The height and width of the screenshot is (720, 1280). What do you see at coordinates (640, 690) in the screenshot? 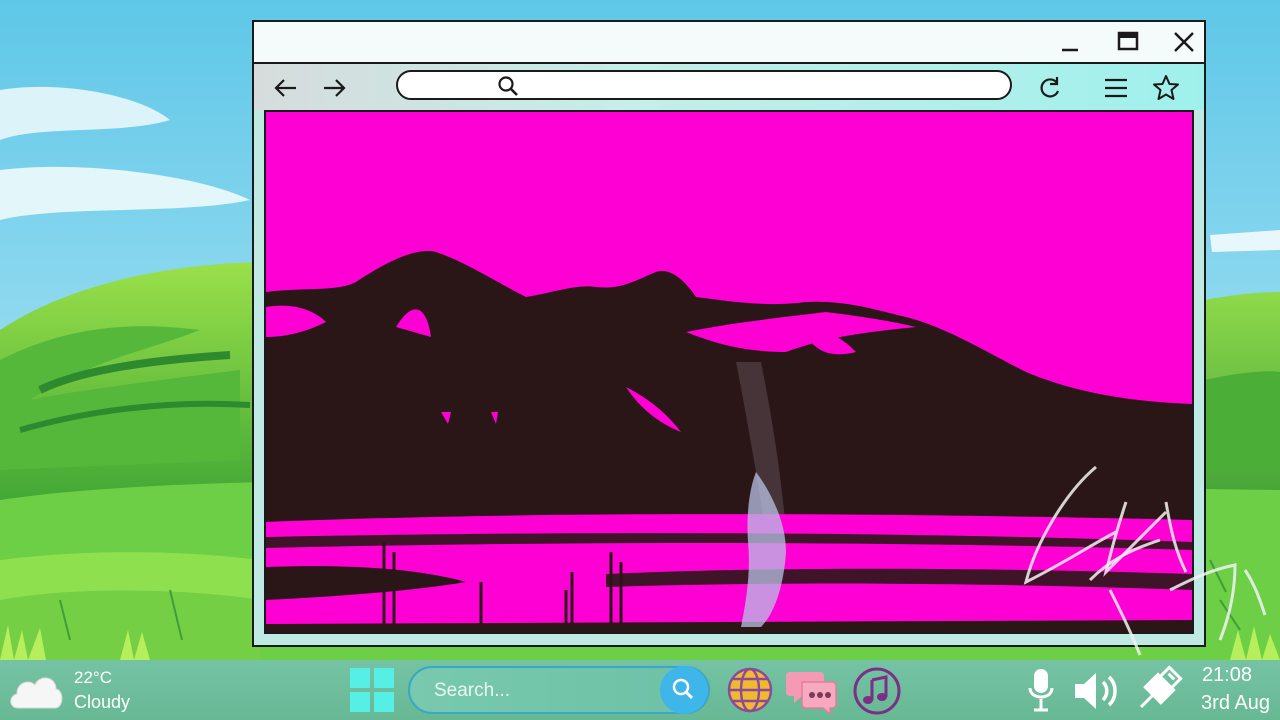
I see `taskbar: 22°C Cloudy Search... 21:08 3rd Aug` at bounding box center [640, 690].